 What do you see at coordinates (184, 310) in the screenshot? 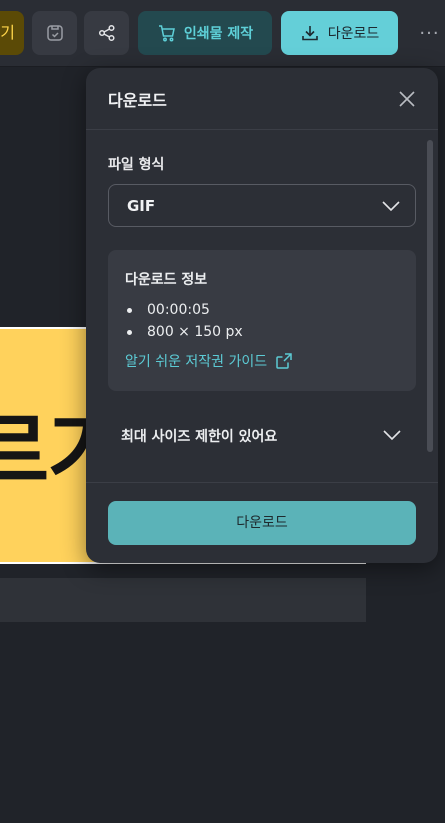
I see `info-duration: 00:00:05` at bounding box center [184, 310].